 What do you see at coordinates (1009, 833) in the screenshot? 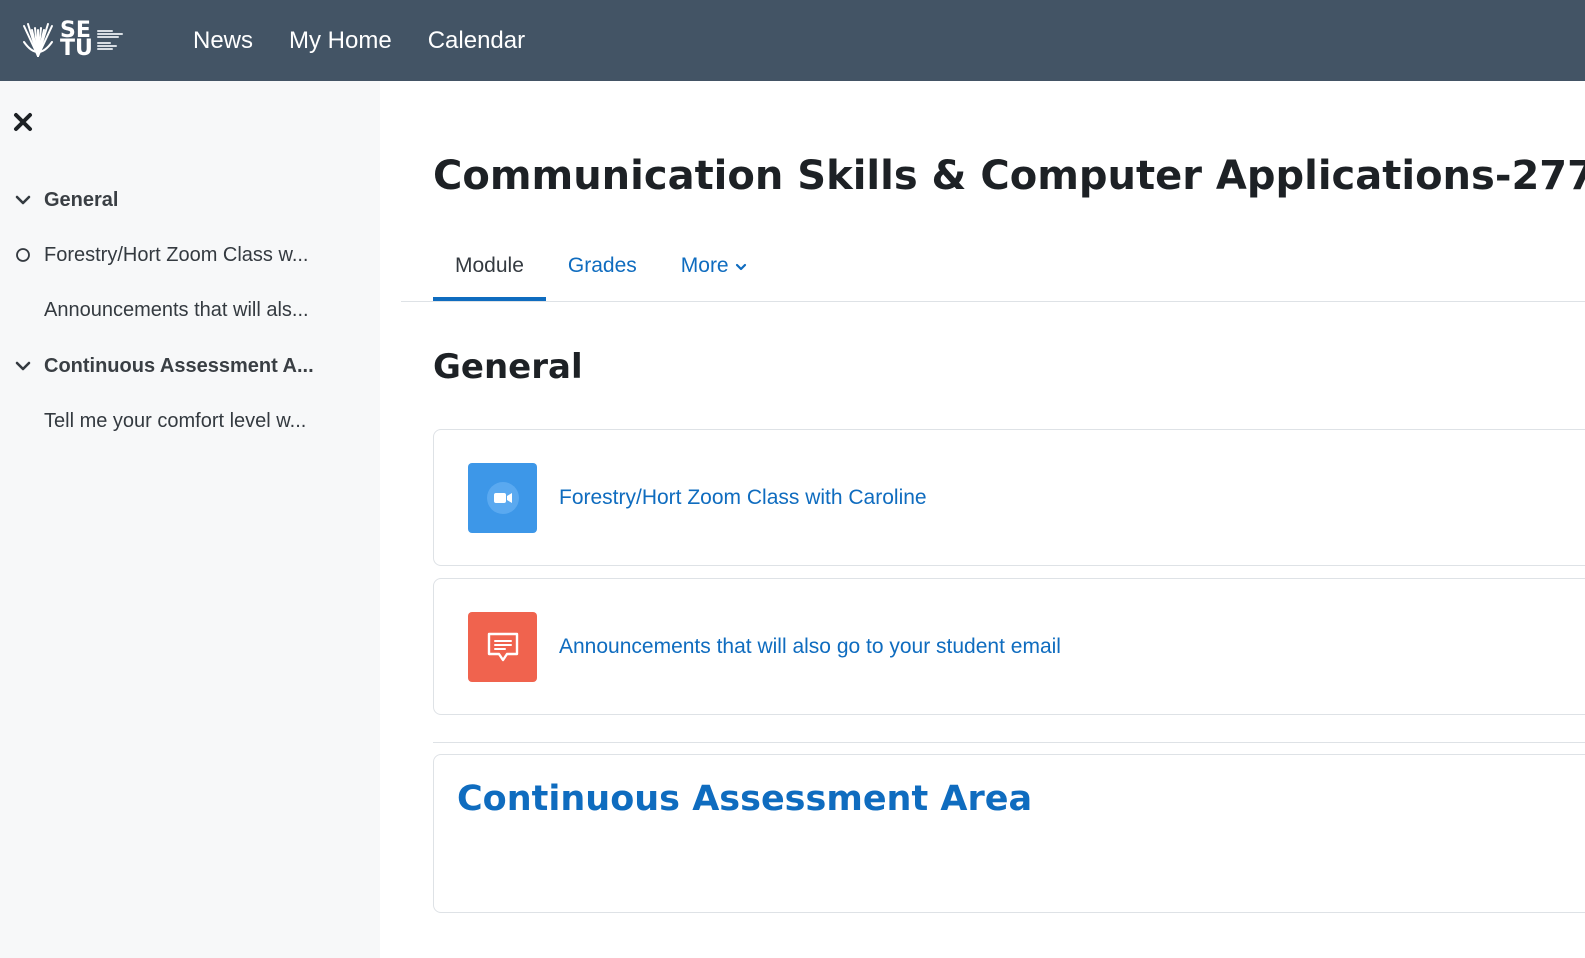
I see `section-card-continuous-assessment: Continuous Assessment Area` at bounding box center [1009, 833].